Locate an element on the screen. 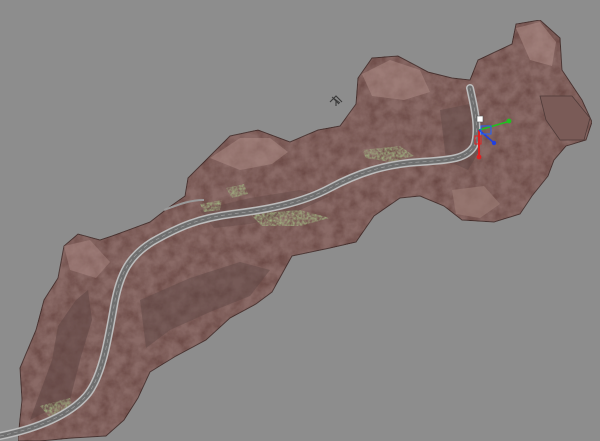 The height and width of the screenshot is (441, 600). directional-light-icon is located at coordinates (336, 100).